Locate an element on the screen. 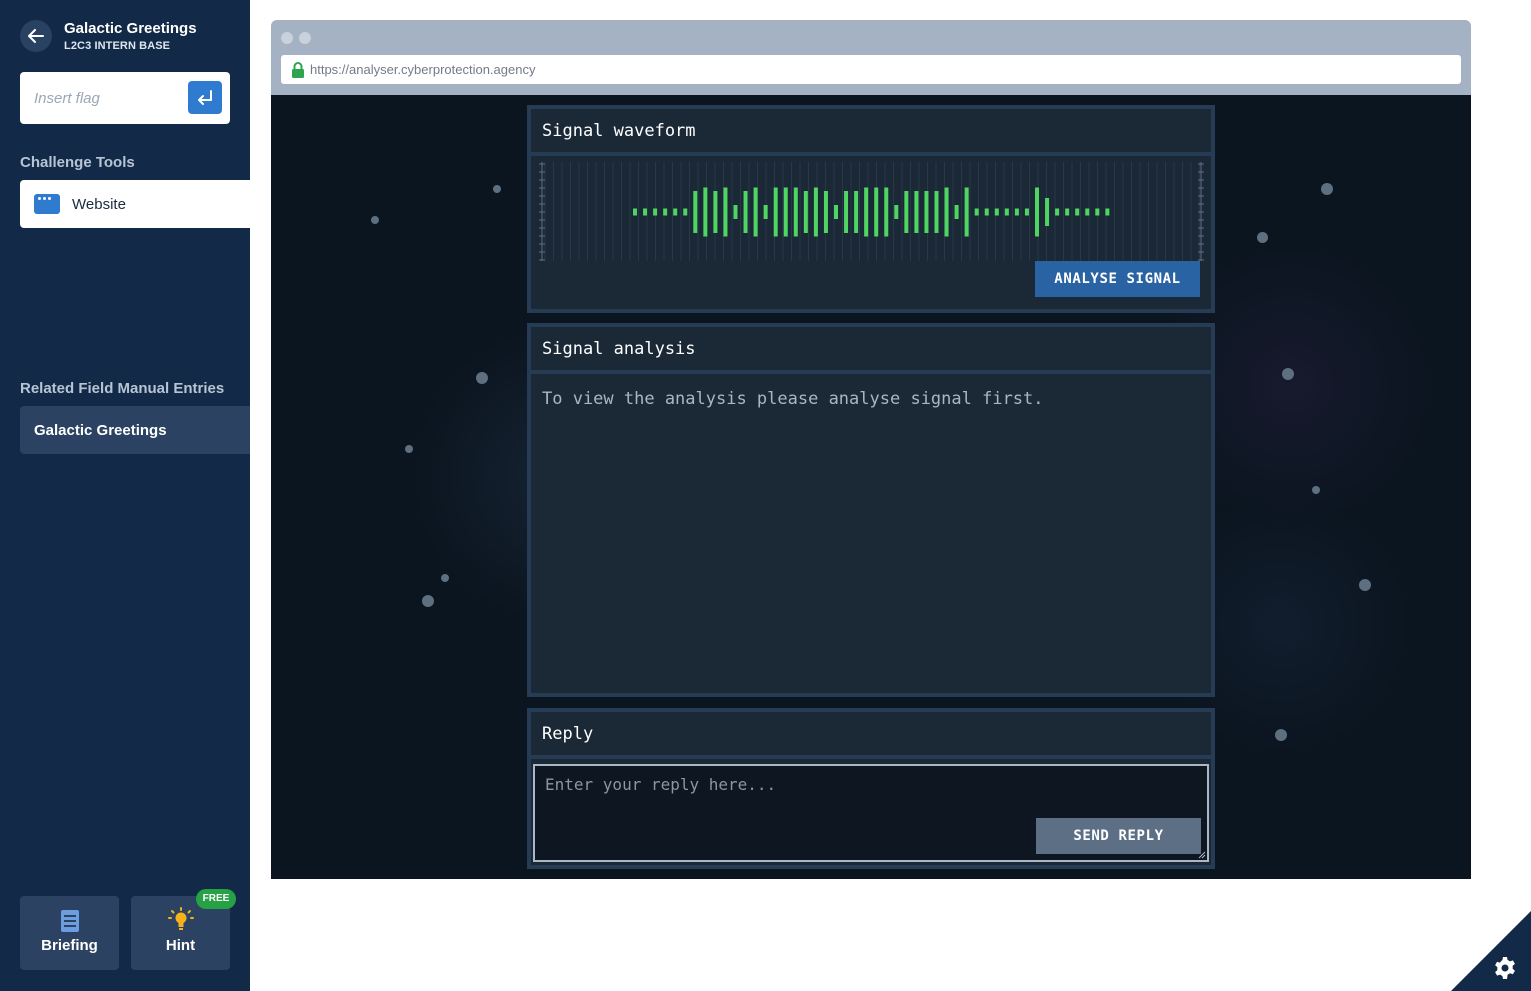 The image size is (1531, 991). reply-box: SEND REPLY is located at coordinates (871, 813).